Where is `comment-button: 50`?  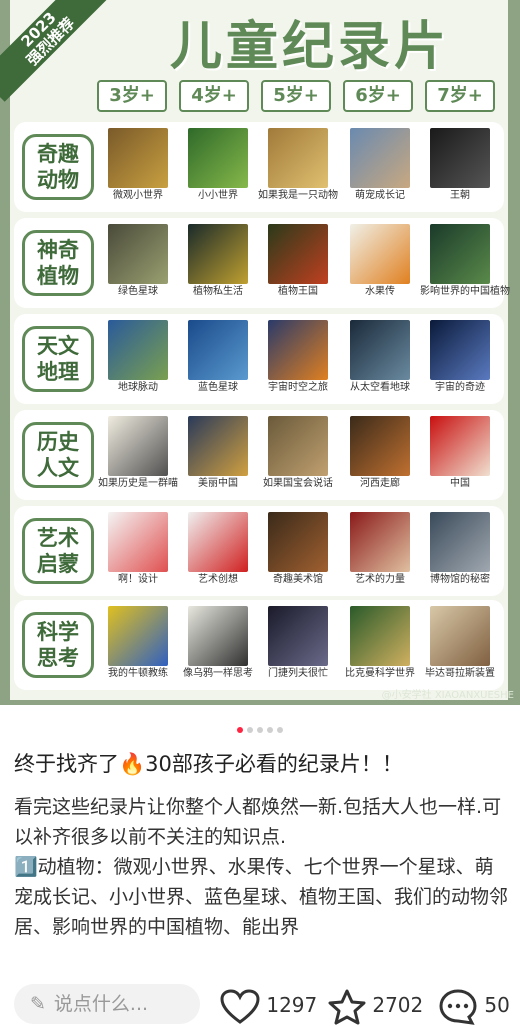 comment-button: 50 is located at coordinates (474, 1005).